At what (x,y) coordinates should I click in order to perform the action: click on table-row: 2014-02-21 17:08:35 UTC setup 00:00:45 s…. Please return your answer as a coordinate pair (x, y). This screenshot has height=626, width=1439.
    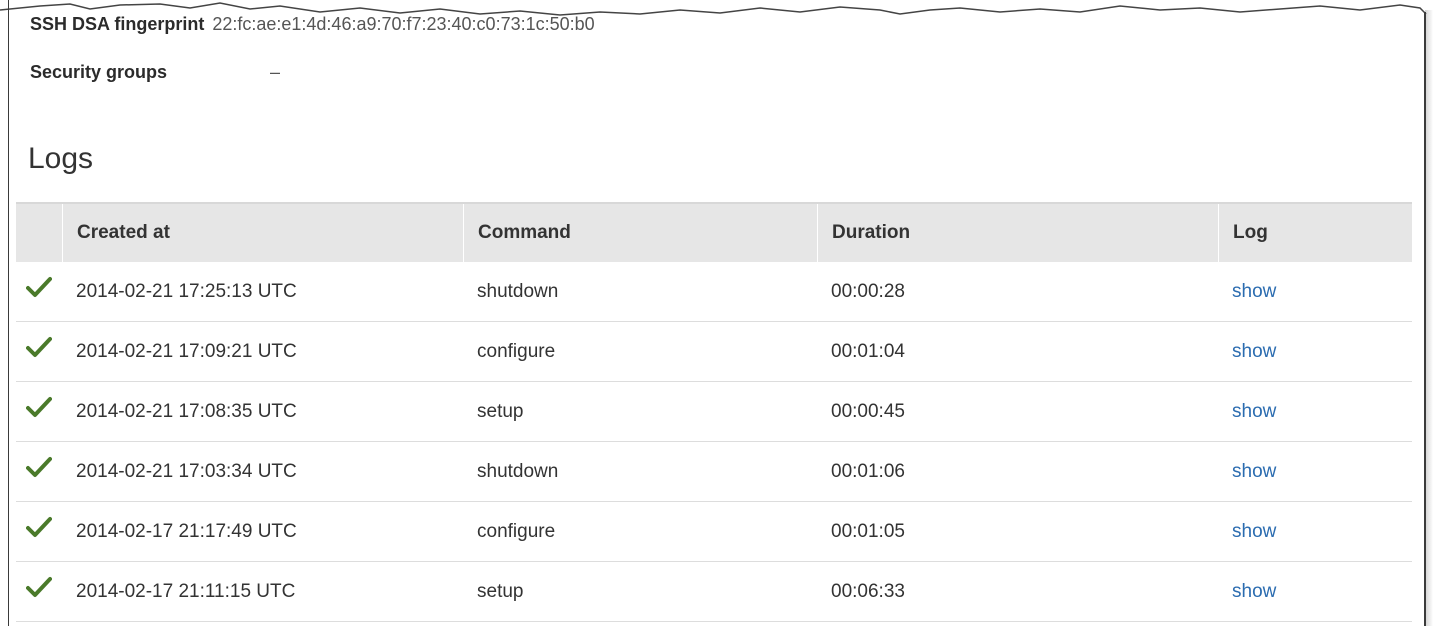
    Looking at the image, I should click on (714, 412).